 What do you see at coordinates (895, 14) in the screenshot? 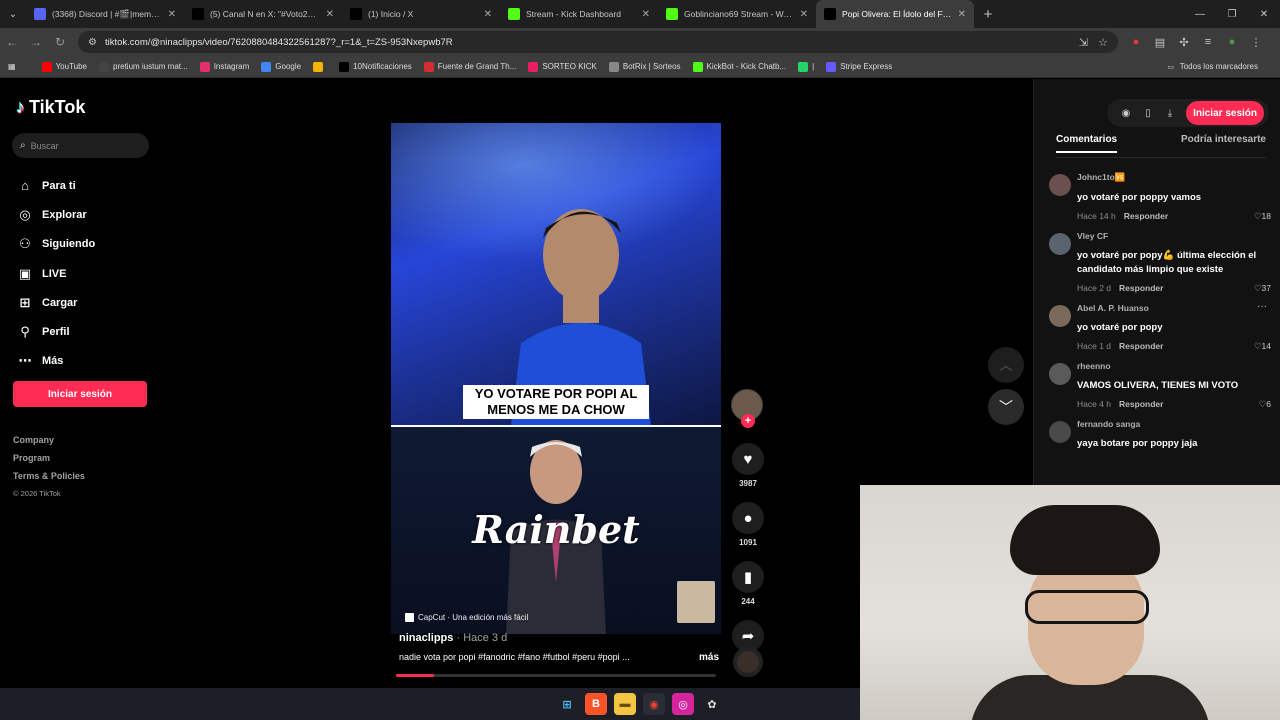
I see `browser-tab: Popi Olivera: El Ídolo del Fútbol ✕` at bounding box center [895, 14].